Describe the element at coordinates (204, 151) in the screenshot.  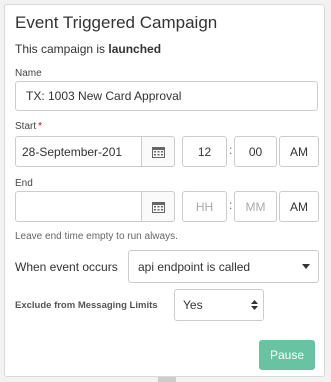
I see `start-hour-input: 12` at that location.